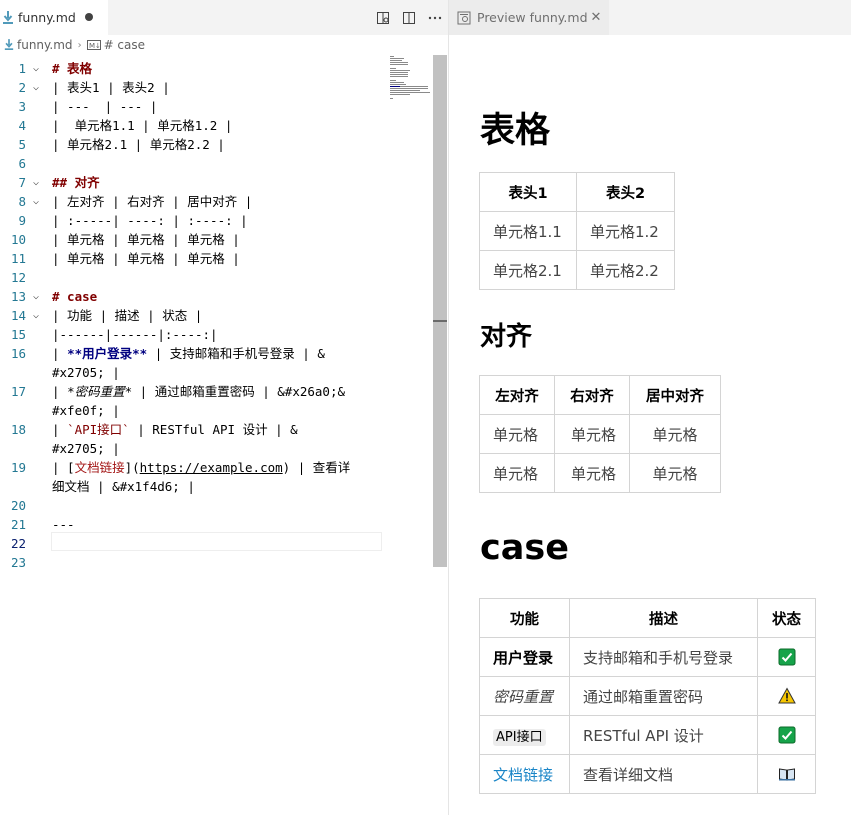 This screenshot has width=851, height=815. I want to click on code-line: 19 | [文档链接](https://example.com) | 查看详, so click(216, 467).